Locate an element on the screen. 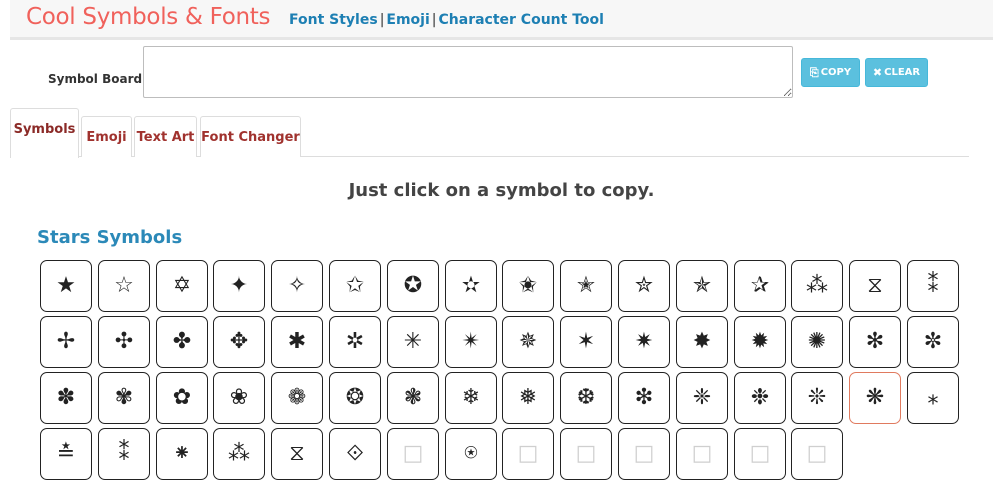 The height and width of the screenshot is (499, 993). symbol-button: ❇ is located at coordinates (644, 398).